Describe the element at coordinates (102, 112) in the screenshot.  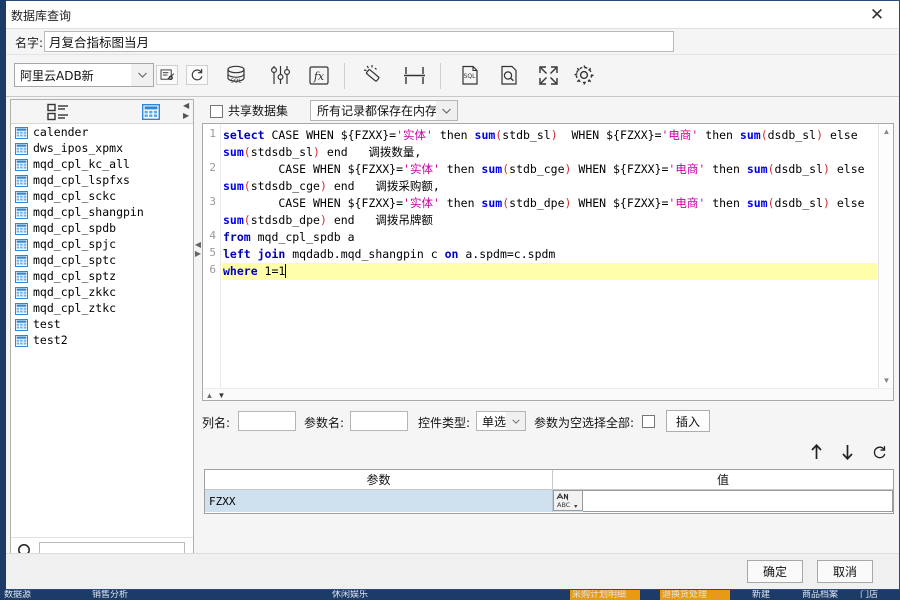
I see `tree-header: ◀ ▶` at that location.